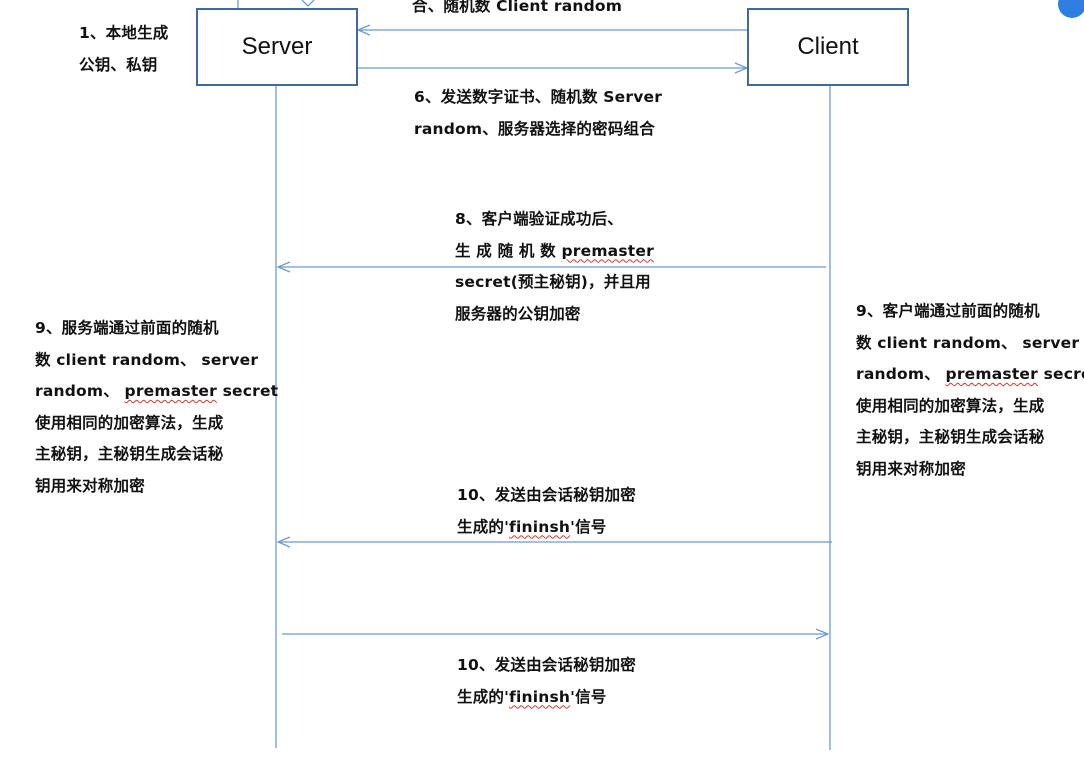  I want to click on note-line: 生 成 随 机 数 premaster, so click(554, 252).